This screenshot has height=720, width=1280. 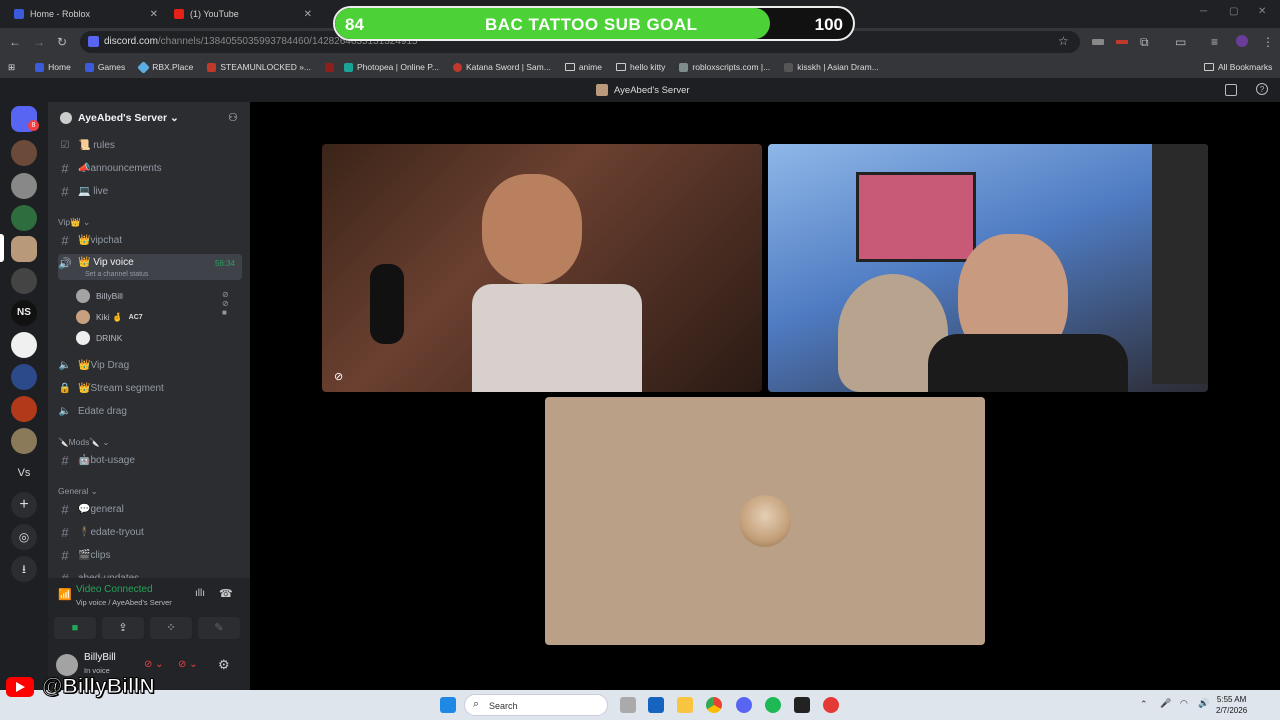 I want to click on channel-edate-tryout: # 🕴edate-tryout, so click(x=150, y=532).